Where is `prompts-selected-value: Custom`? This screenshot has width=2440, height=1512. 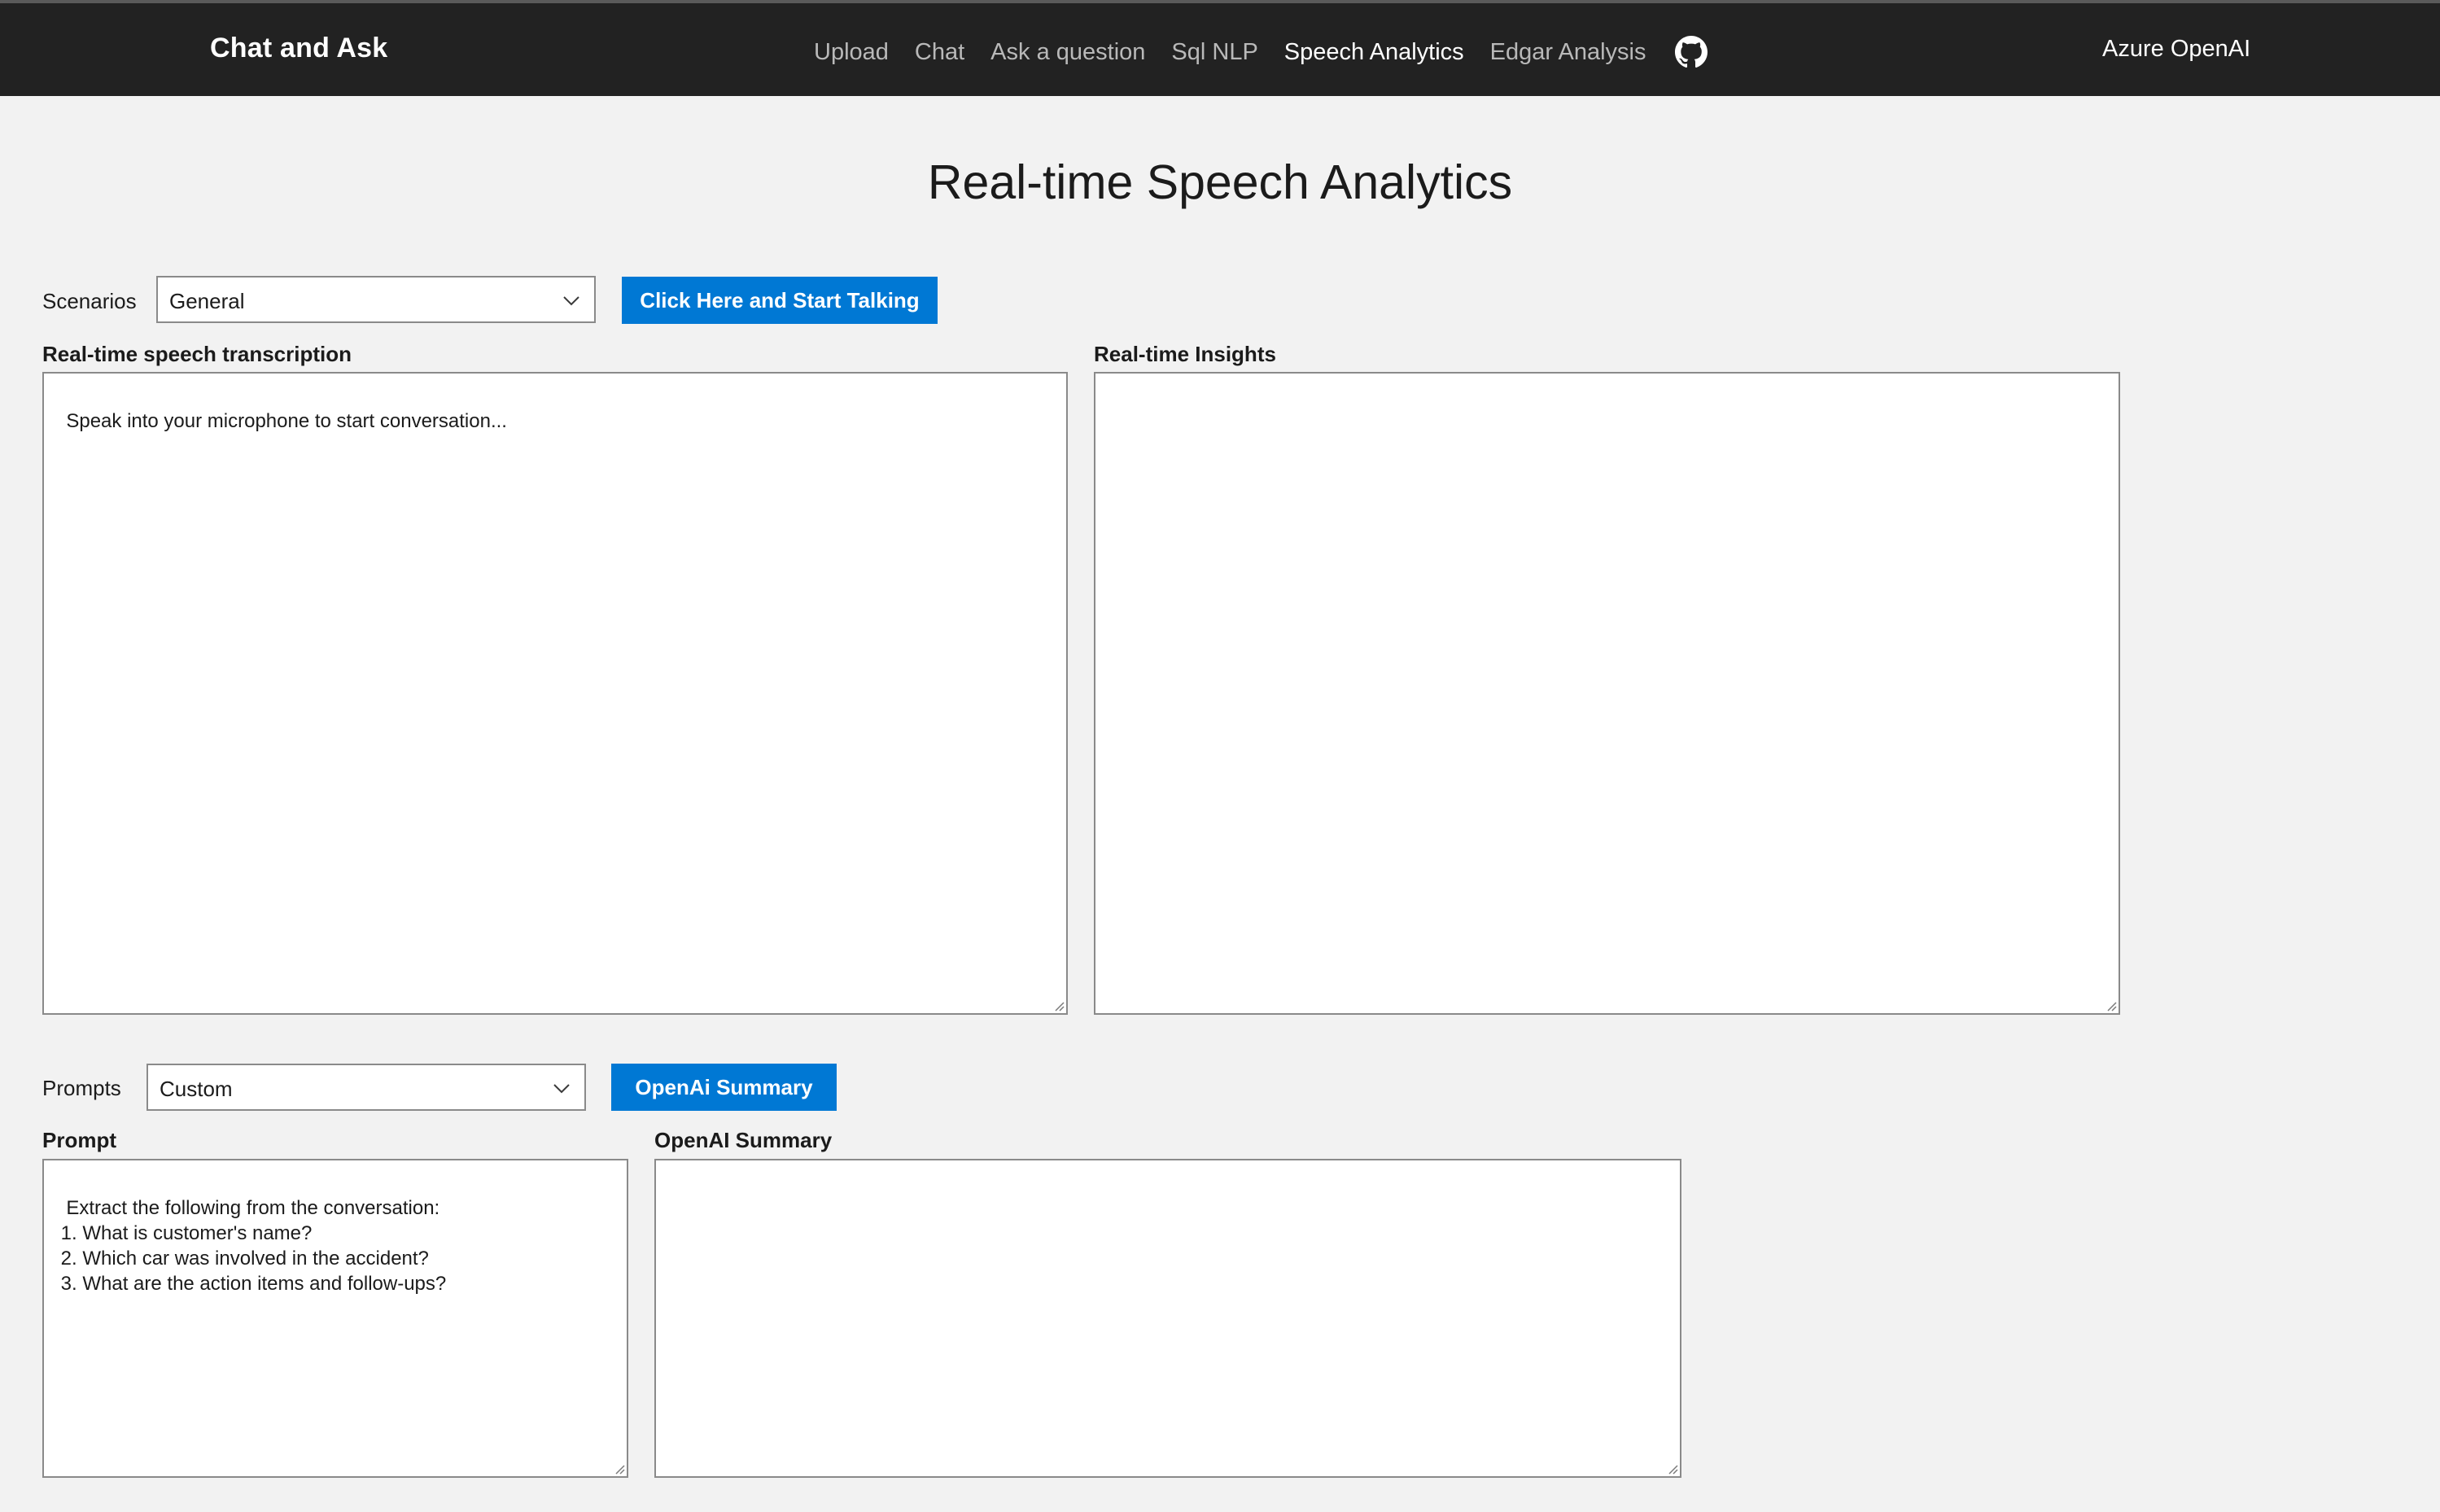 prompts-selected-value: Custom is located at coordinates (196, 1089).